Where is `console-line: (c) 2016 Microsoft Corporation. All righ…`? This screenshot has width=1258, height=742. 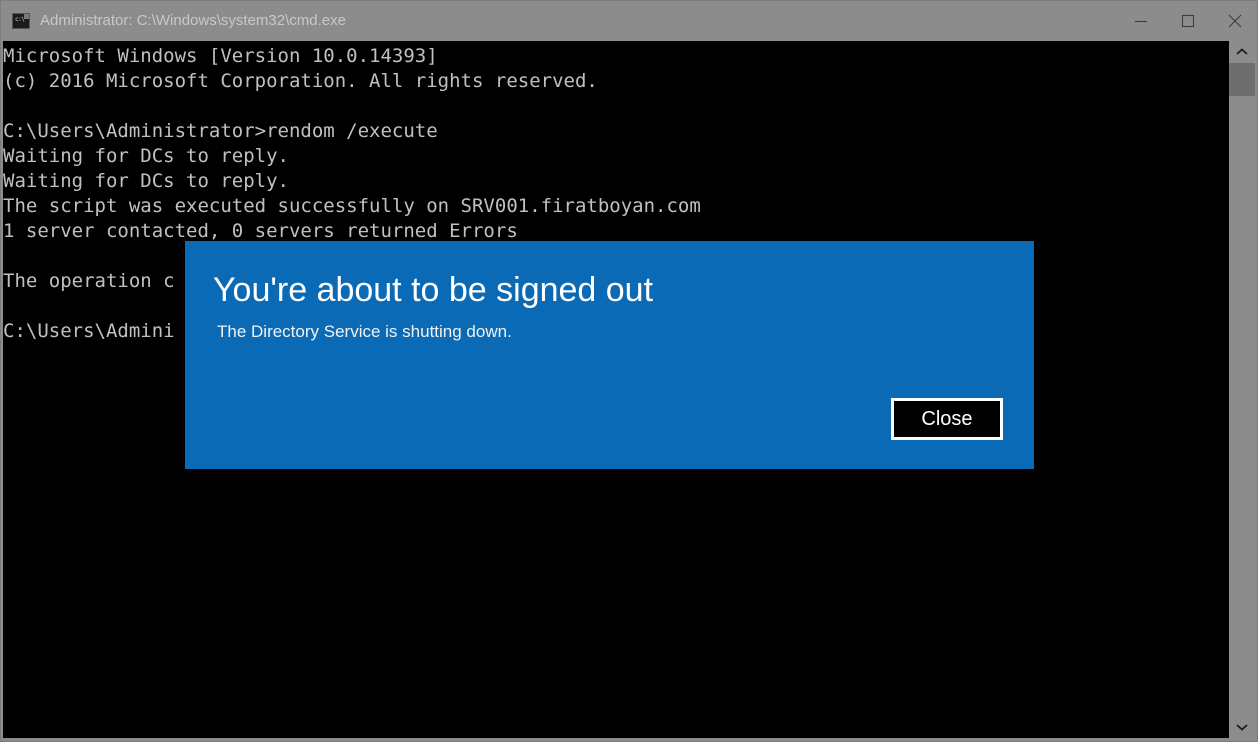
console-line: (c) 2016 Microsoft Corporation. All righ… is located at coordinates (300, 81).